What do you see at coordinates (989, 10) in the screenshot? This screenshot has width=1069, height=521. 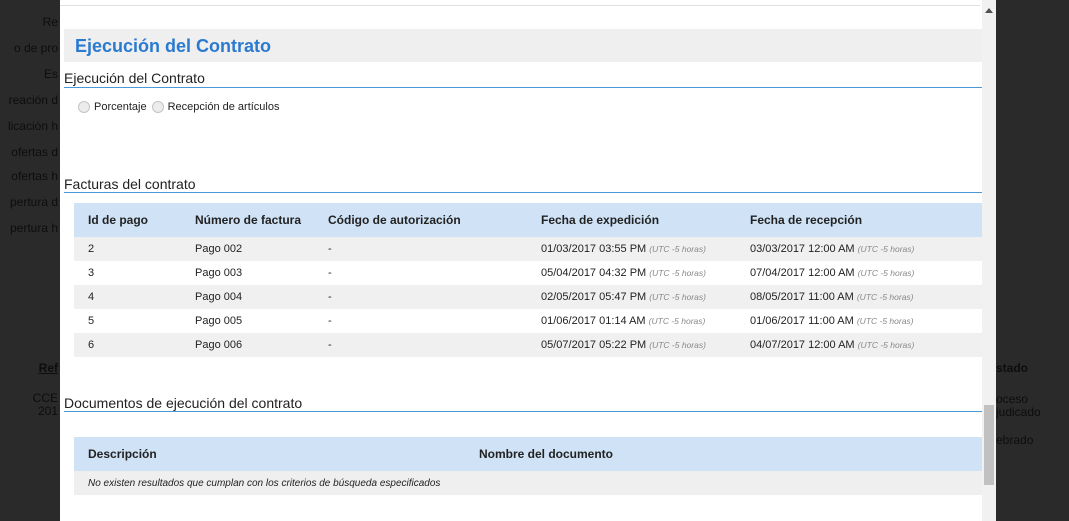 I see `scroll-up-arrow-icon` at bounding box center [989, 10].